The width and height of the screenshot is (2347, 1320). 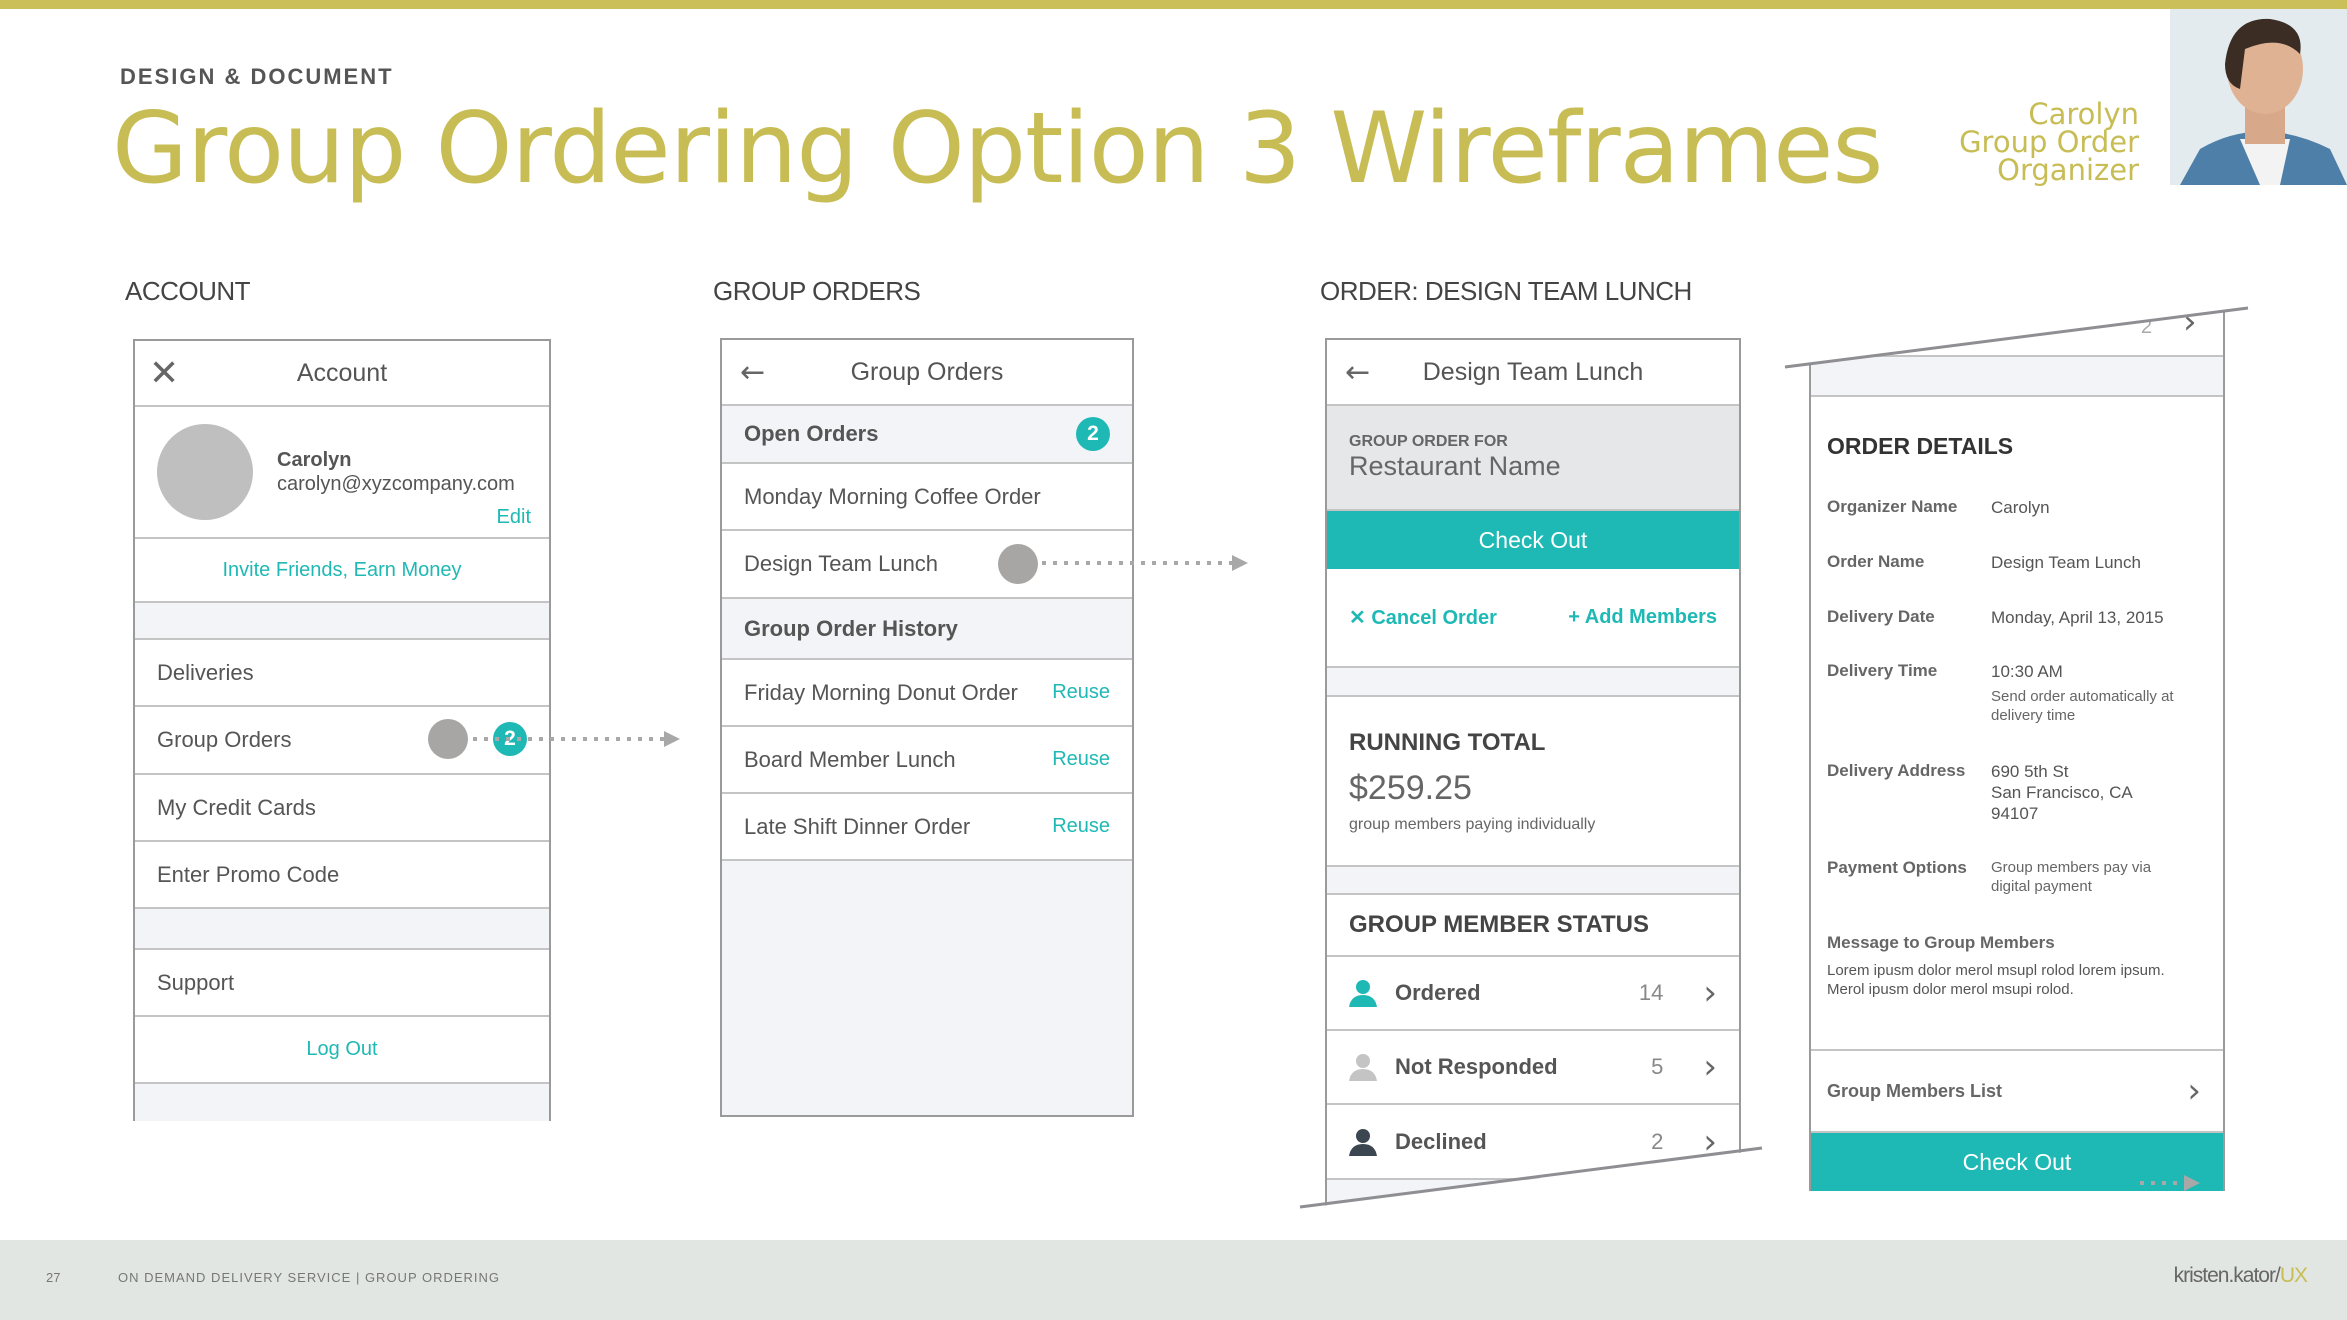 I want to click on brand-name: kristen.kator/, so click(x=2227, y=1275).